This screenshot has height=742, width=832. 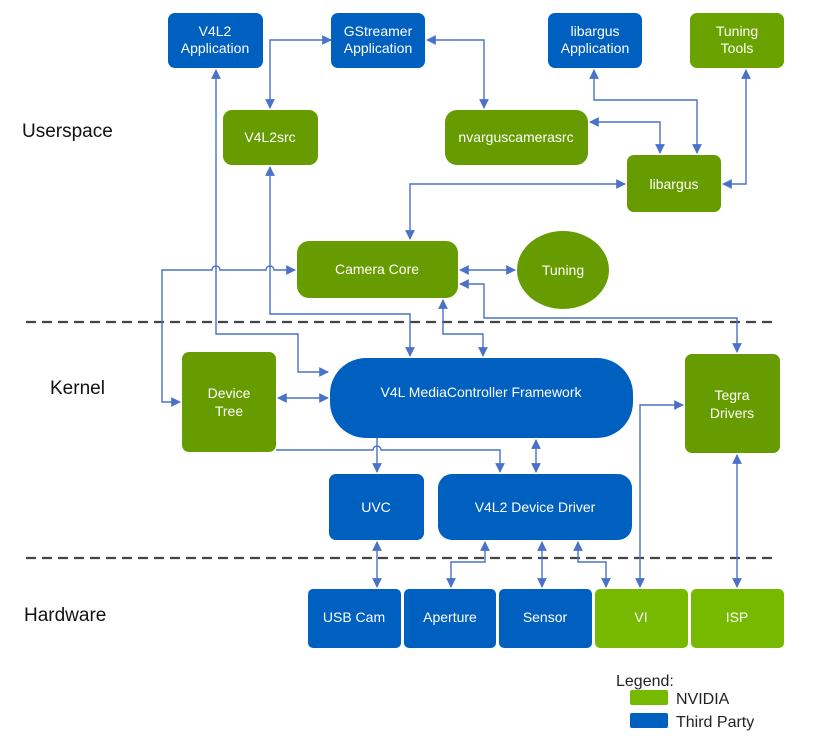 I want to click on node-gstreamer-application: GStreamer Application, so click(x=378, y=40).